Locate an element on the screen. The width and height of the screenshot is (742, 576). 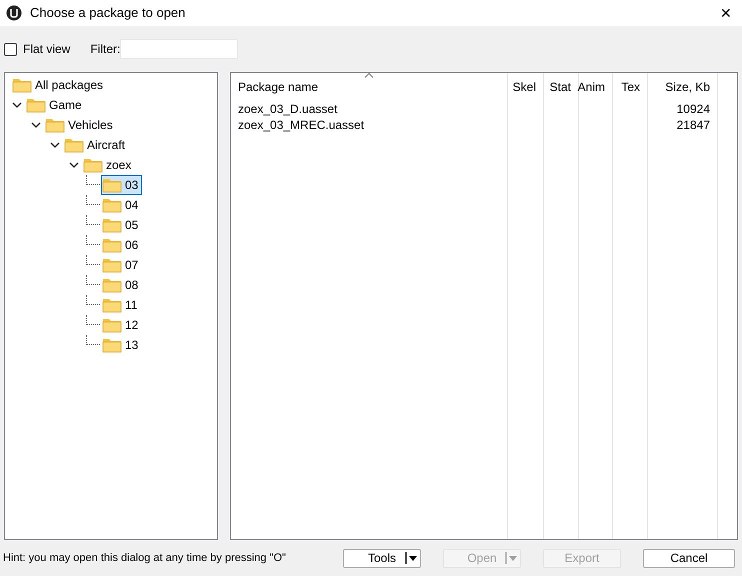
tree-item-label: 13 is located at coordinates (131, 345).